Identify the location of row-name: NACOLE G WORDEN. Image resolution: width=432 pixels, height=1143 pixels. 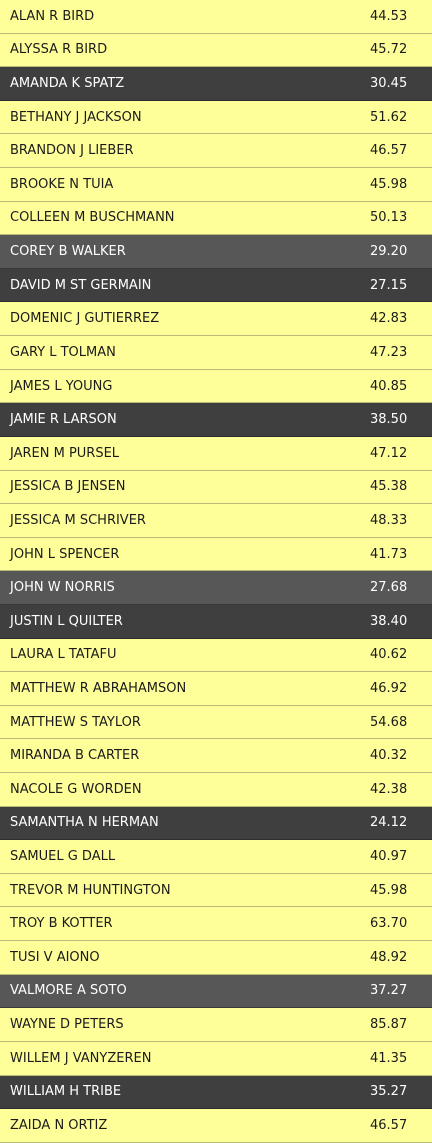
(76, 789).